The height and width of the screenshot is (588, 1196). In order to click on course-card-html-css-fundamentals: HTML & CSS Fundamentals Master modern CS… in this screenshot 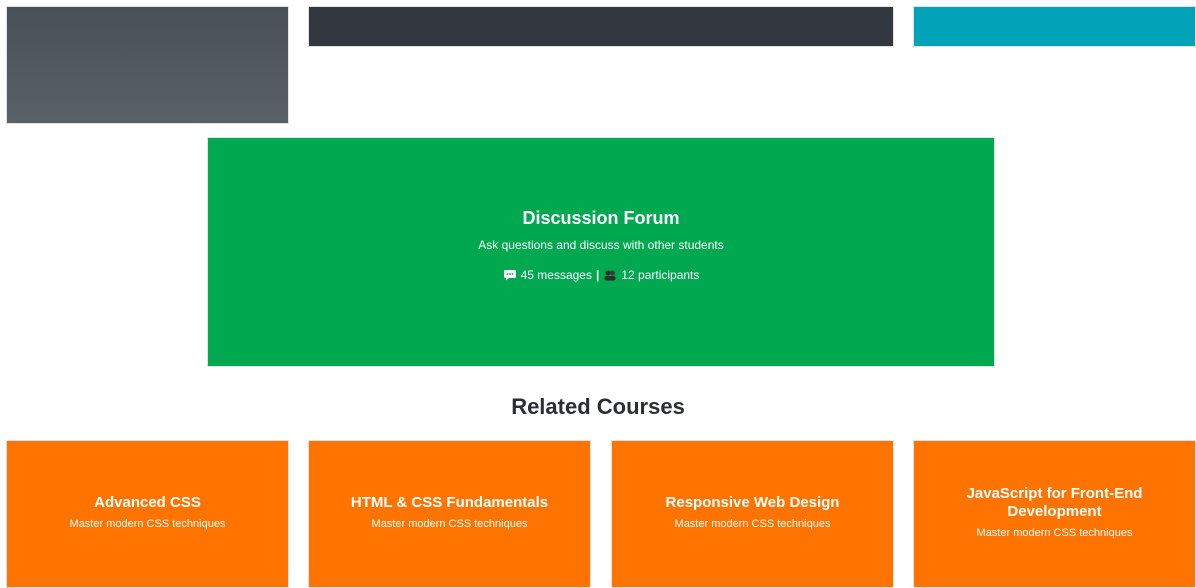, I will do `click(449, 514)`.